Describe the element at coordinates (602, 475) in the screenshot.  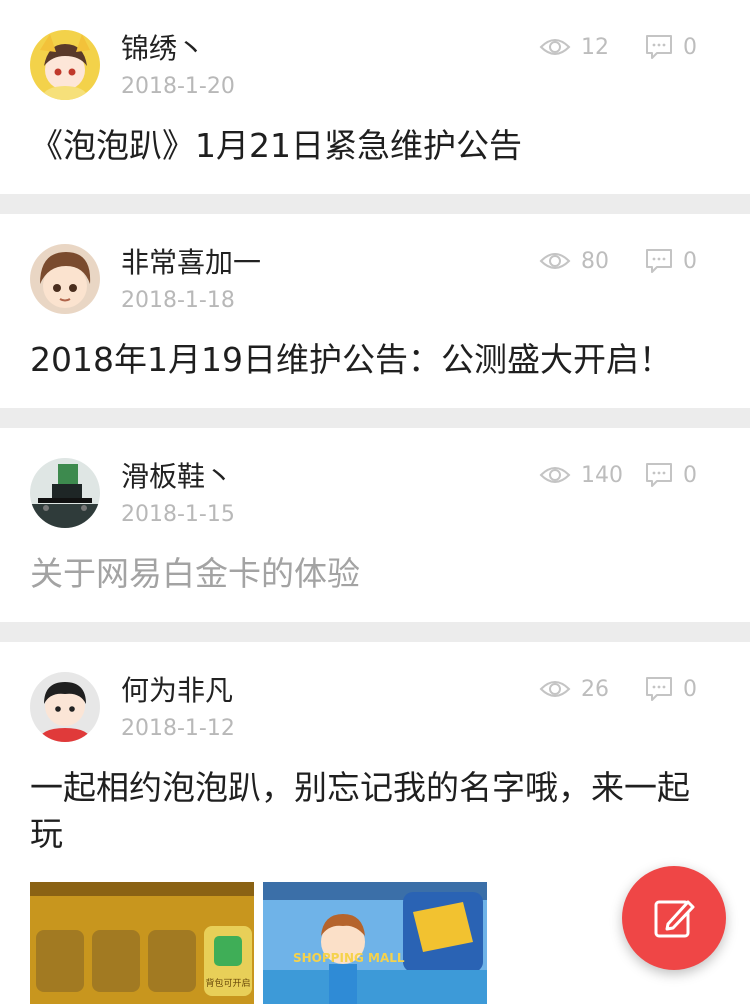
I see `view-count-value: 140` at that location.